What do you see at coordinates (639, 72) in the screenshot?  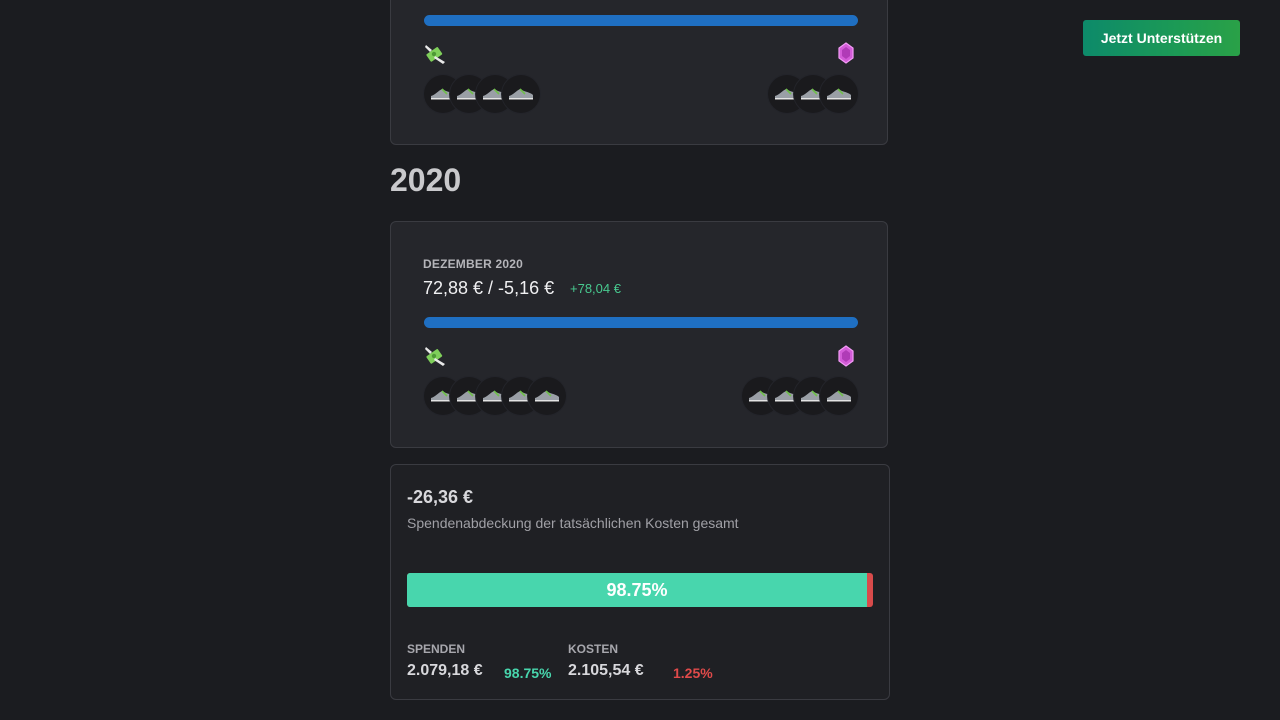 I see `month-card-previous` at bounding box center [639, 72].